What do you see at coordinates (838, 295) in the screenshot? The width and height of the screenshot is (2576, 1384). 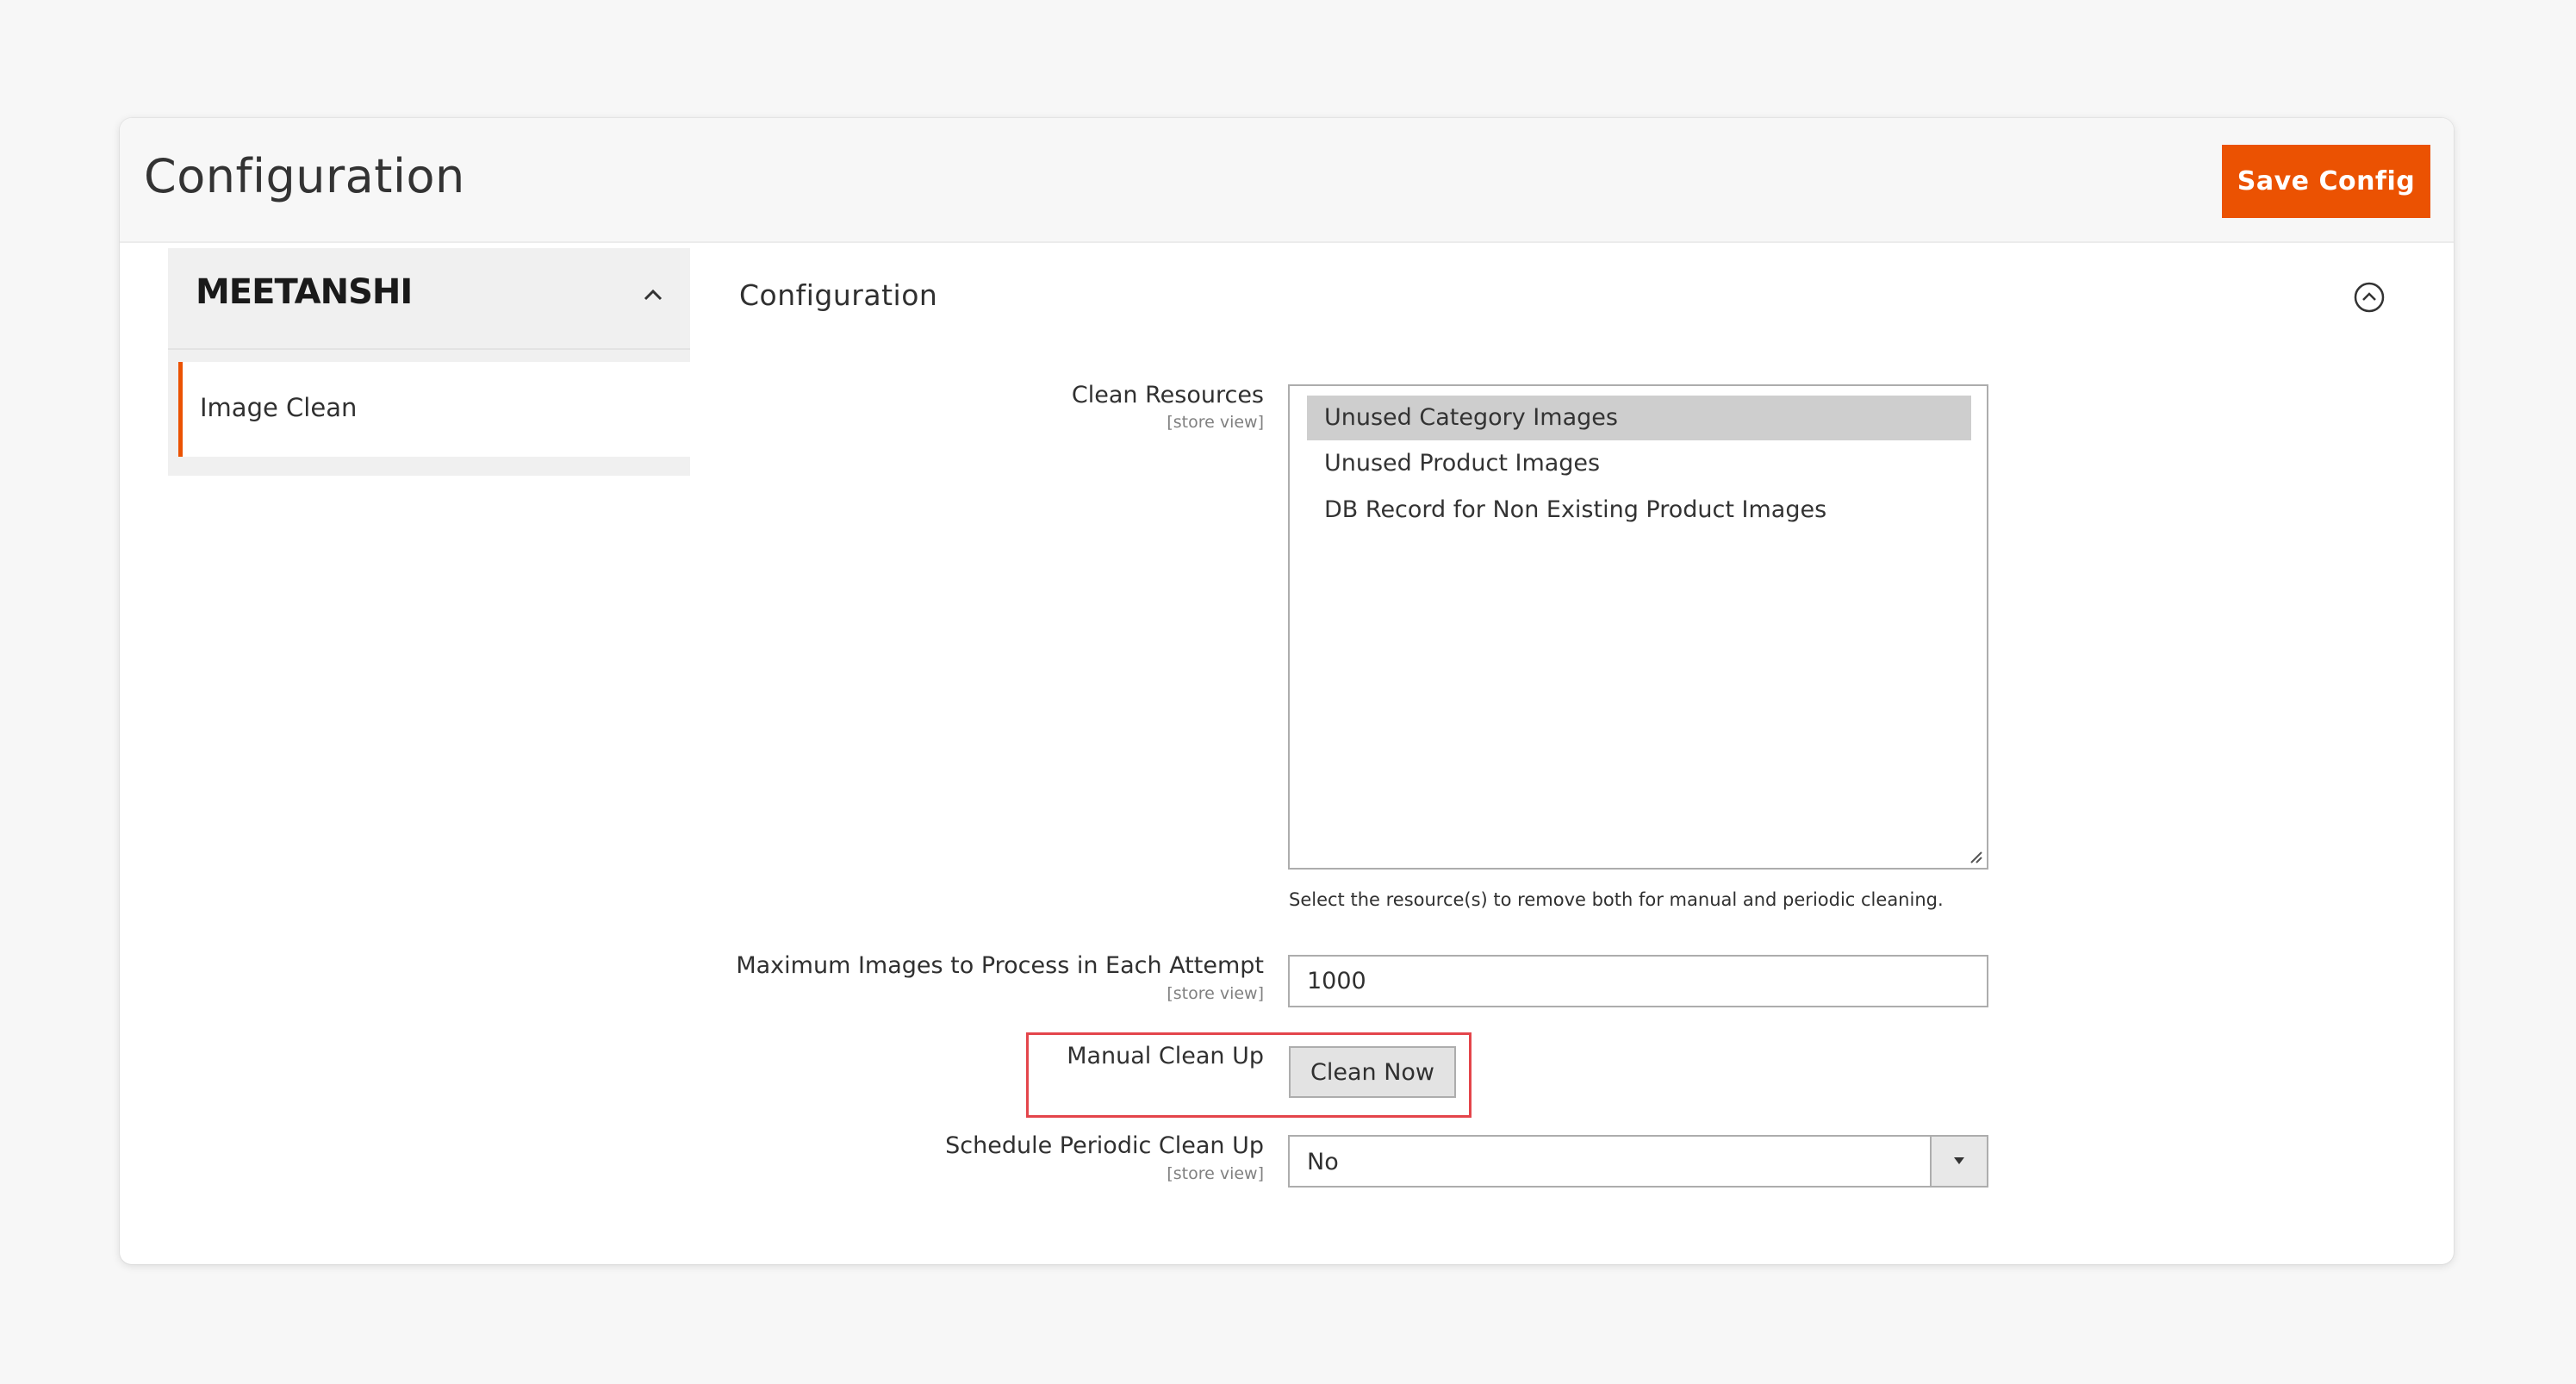 I see `section-title: Configuration` at bounding box center [838, 295].